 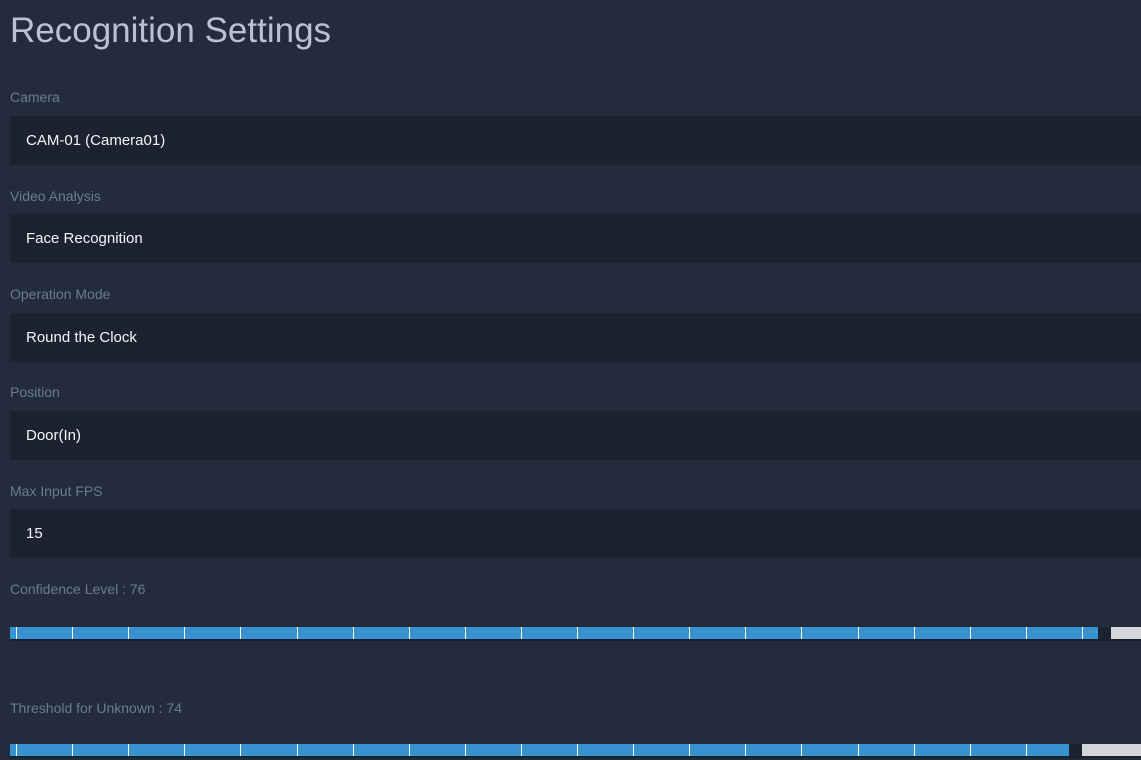 What do you see at coordinates (575, 533) in the screenshot?
I see `max-input-fps-input: 15` at bounding box center [575, 533].